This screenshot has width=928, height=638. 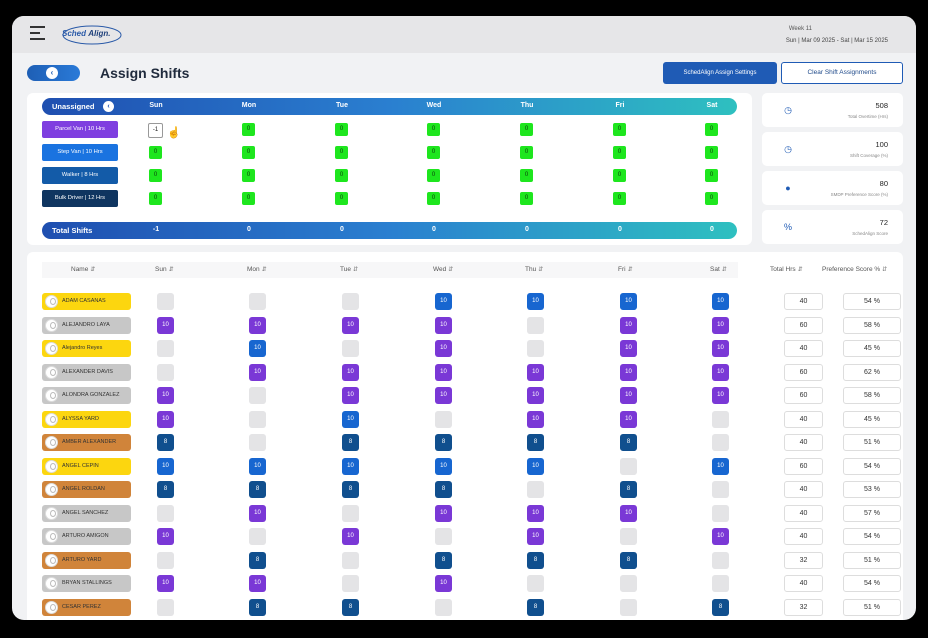 What do you see at coordinates (86, 513) in the screenshot?
I see `employee-name: ANGEL SANCHEZ` at bounding box center [86, 513].